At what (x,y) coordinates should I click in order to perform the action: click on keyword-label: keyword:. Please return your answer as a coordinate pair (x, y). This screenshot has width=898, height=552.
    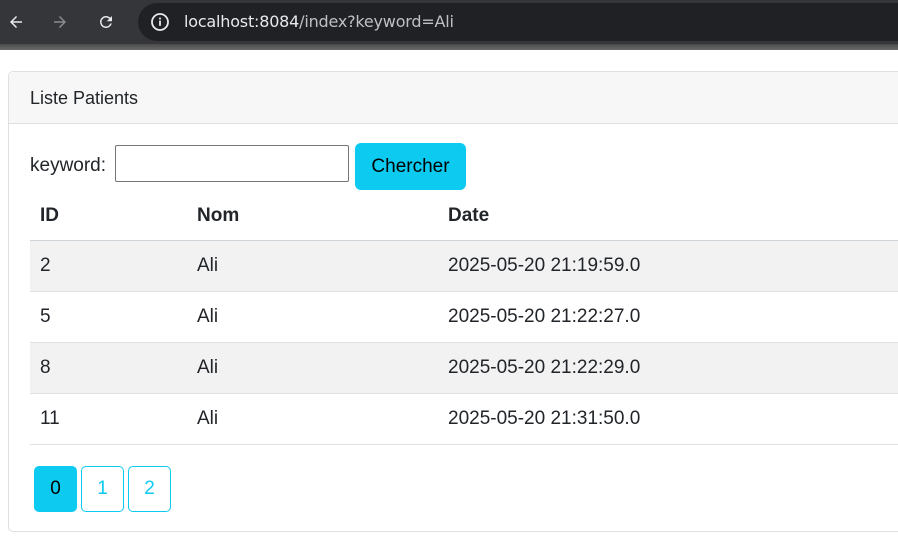
    Looking at the image, I should click on (68, 165).